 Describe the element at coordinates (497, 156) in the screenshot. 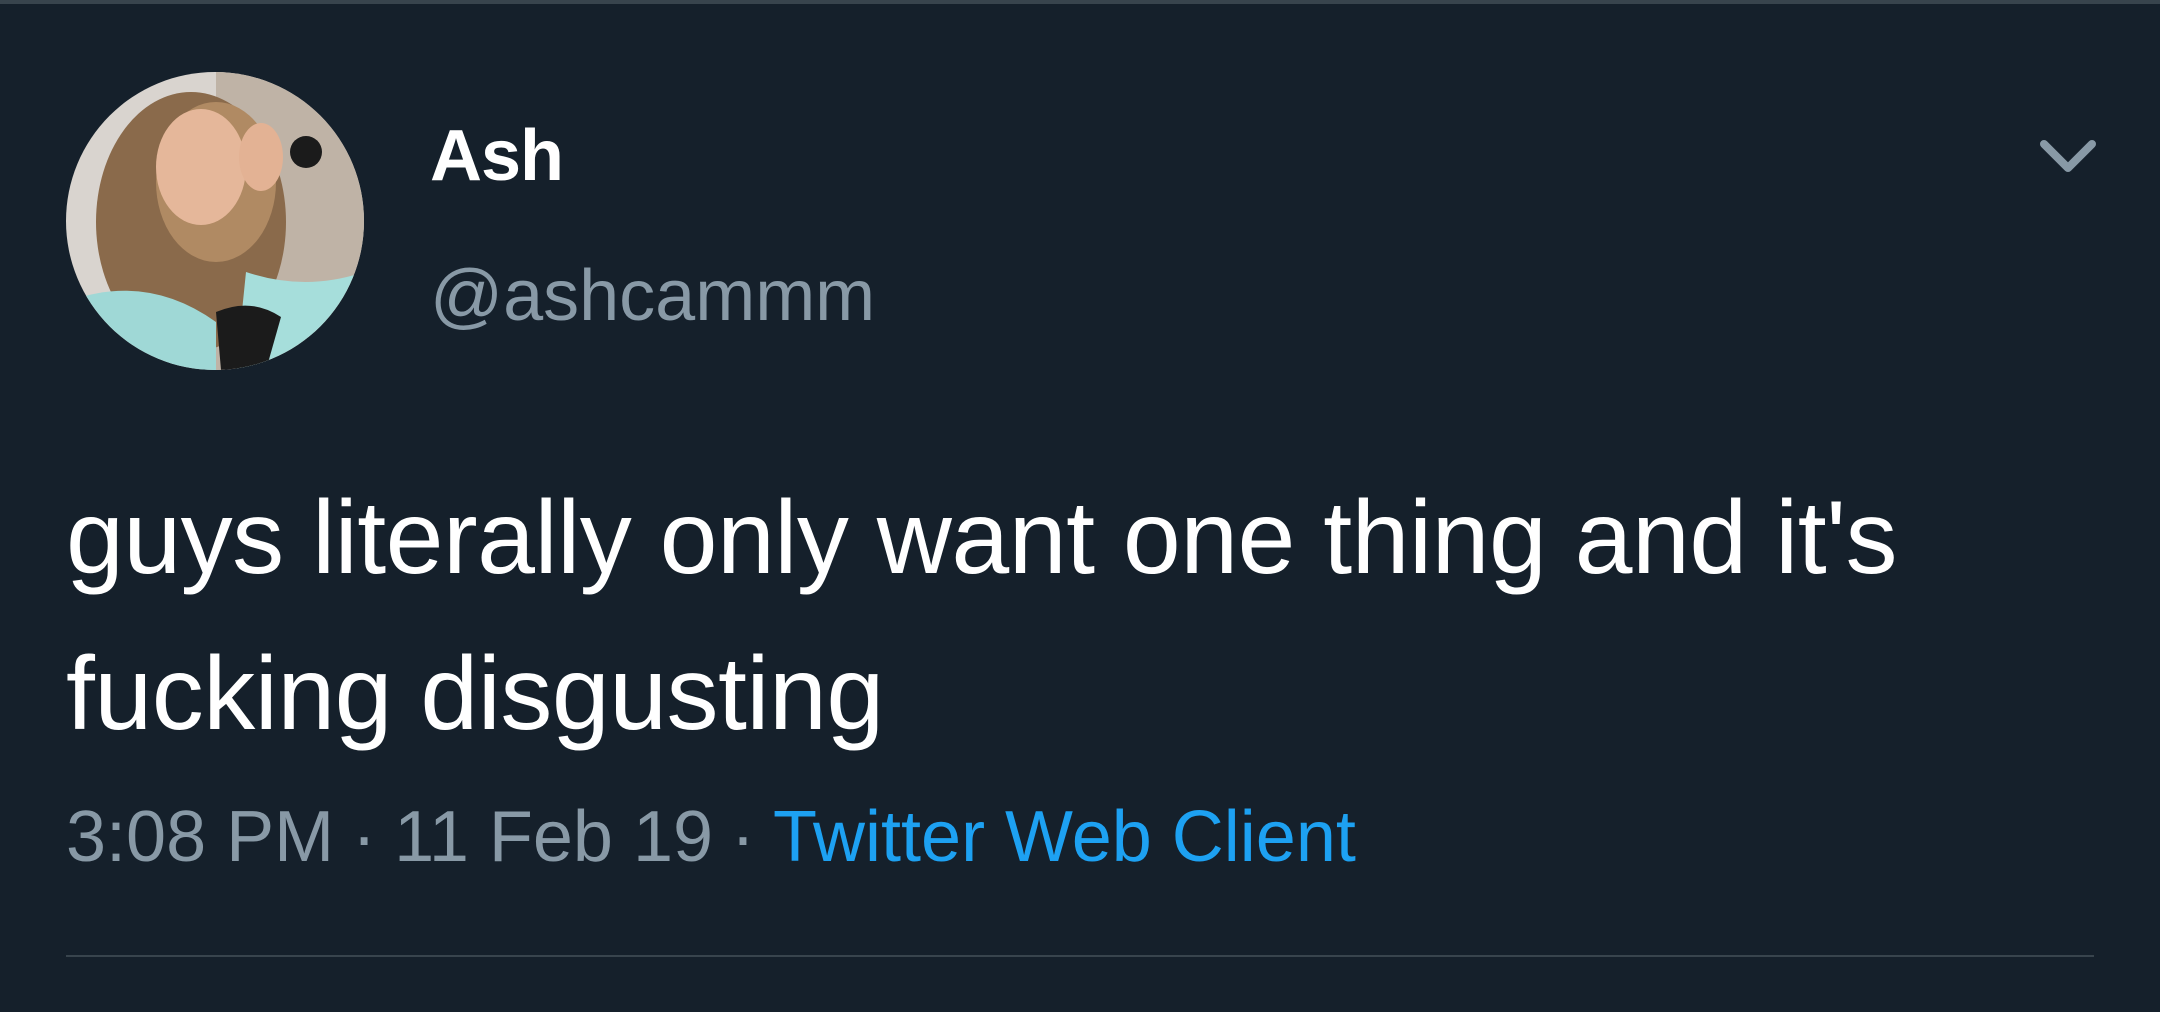

I see `author-display-name: Ash` at that location.